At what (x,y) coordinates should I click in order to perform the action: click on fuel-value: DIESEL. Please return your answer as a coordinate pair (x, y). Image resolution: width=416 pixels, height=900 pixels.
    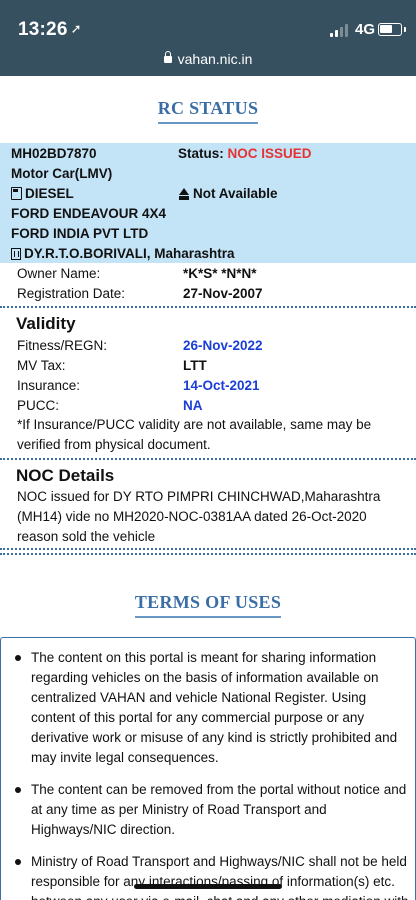
    Looking at the image, I should click on (49, 193).